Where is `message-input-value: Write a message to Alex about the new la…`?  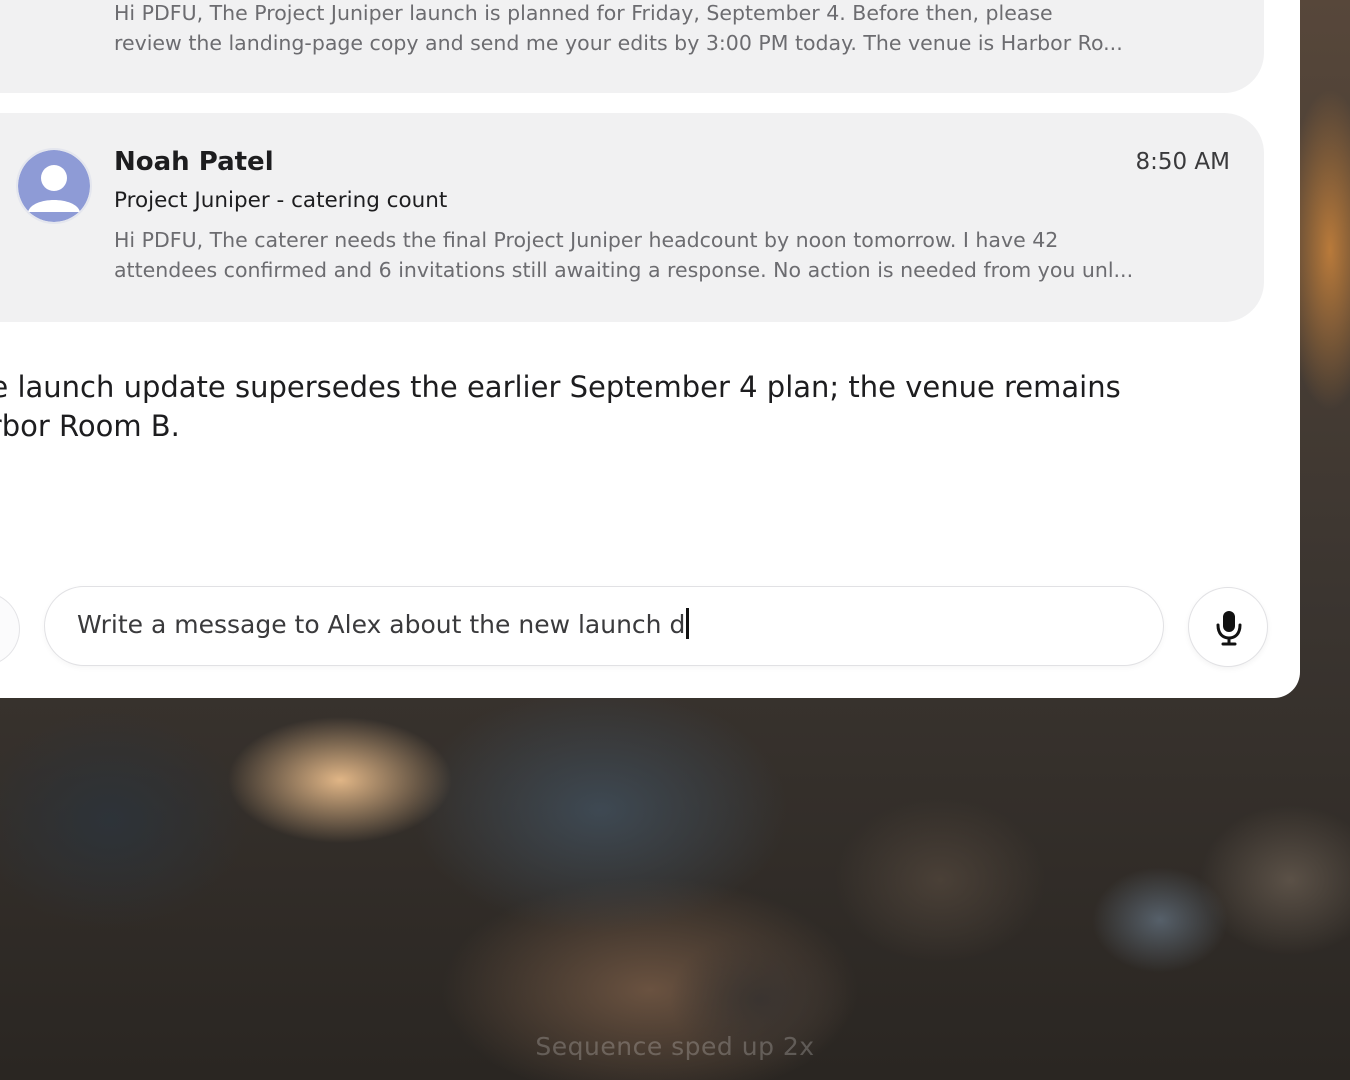
message-input-value: Write a message to Alex about the new la… is located at coordinates (381, 624).